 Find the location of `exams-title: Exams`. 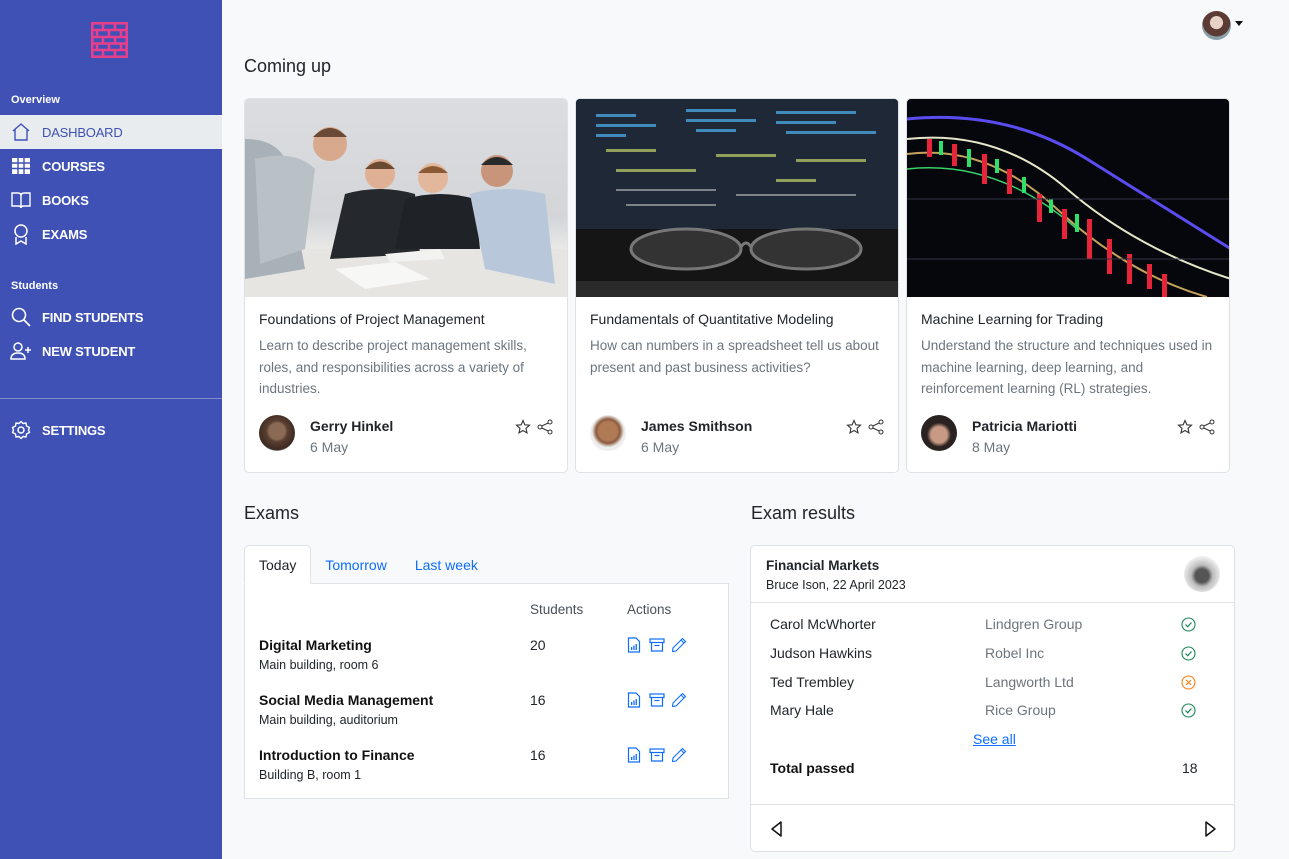

exams-title: Exams is located at coordinates (272, 513).